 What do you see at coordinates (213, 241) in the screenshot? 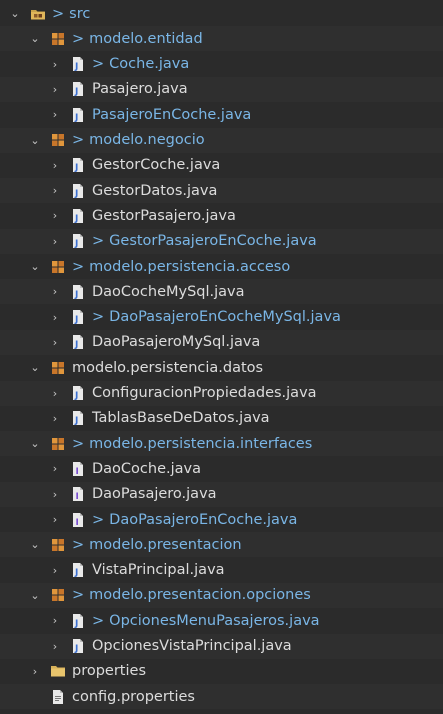
I see `tree-row-label: GestorPasajeroEnCoche.java` at bounding box center [213, 241].